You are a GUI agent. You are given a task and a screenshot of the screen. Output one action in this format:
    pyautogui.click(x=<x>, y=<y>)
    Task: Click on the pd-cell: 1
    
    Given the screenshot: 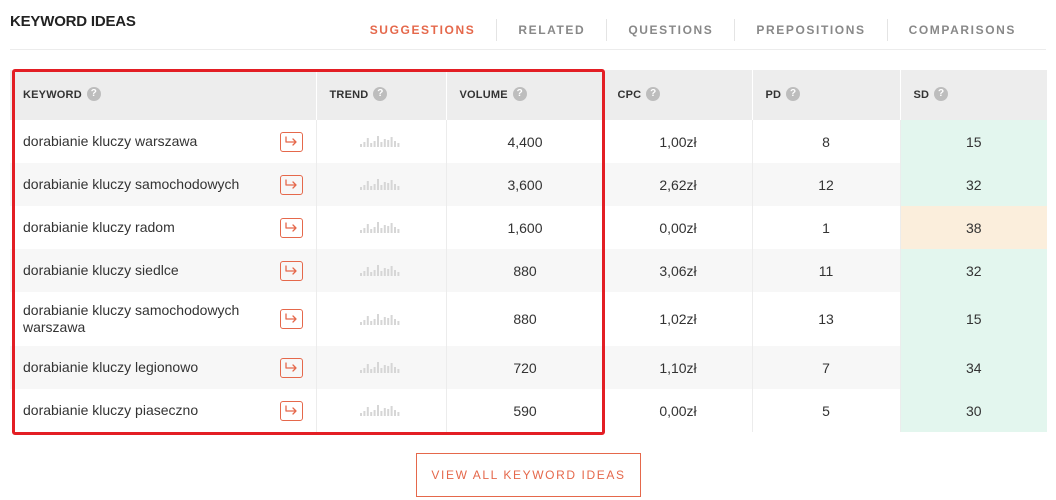 What is the action you would take?
    pyautogui.click(x=826, y=227)
    